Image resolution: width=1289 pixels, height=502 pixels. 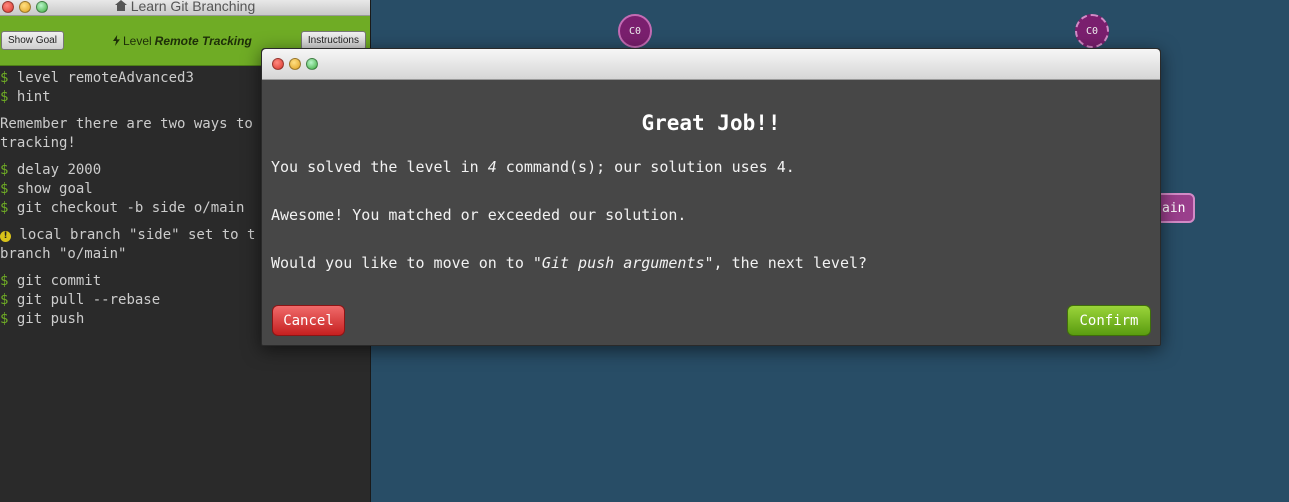 What do you see at coordinates (116, 40) in the screenshot?
I see `lightning-icon` at bounding box center [116, 40].